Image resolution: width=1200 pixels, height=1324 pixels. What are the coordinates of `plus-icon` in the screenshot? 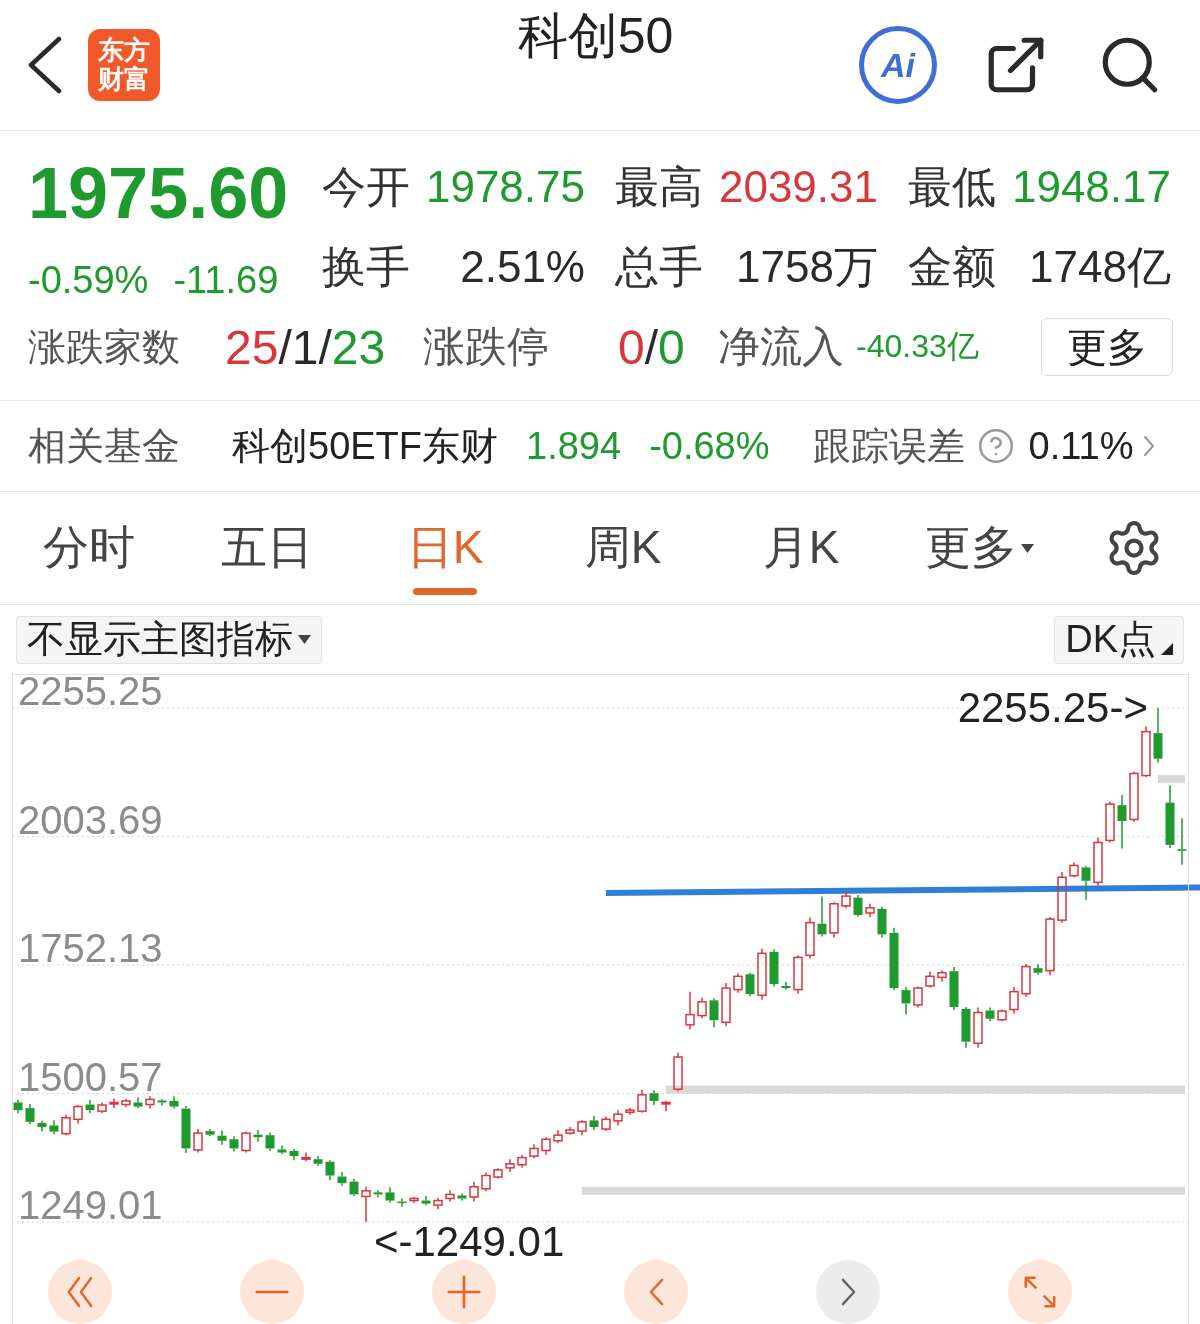 It's located at (464, 1292).